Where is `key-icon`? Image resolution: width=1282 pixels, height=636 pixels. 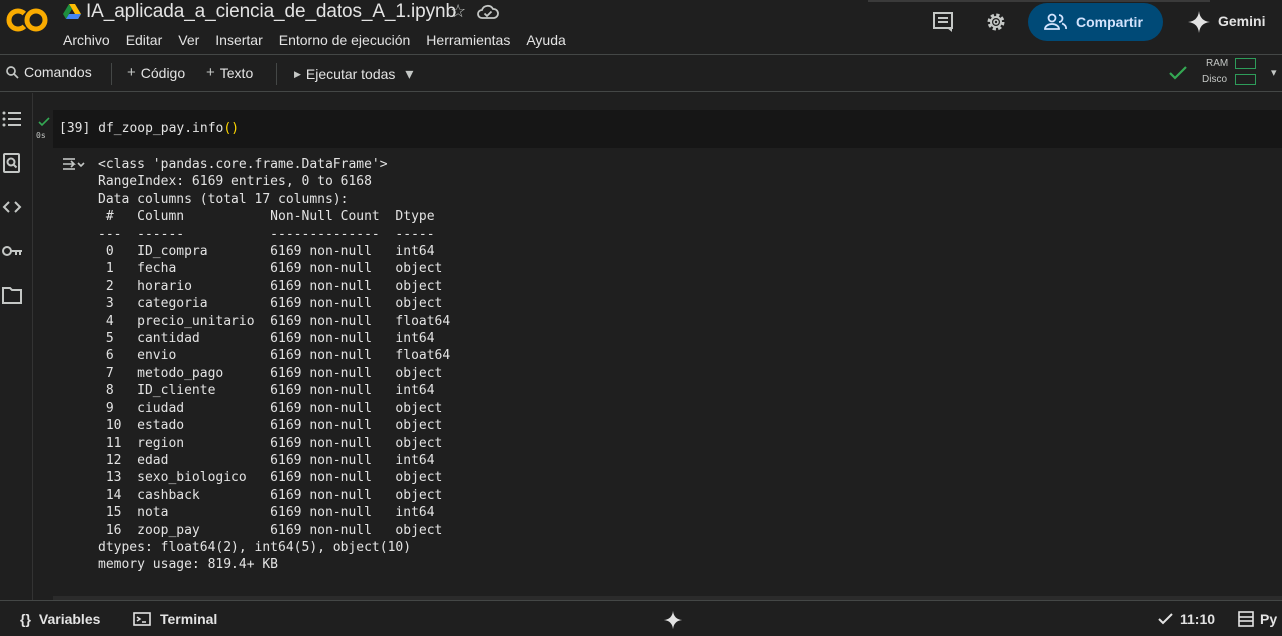
key-icon is located at coordinates (12, 251).